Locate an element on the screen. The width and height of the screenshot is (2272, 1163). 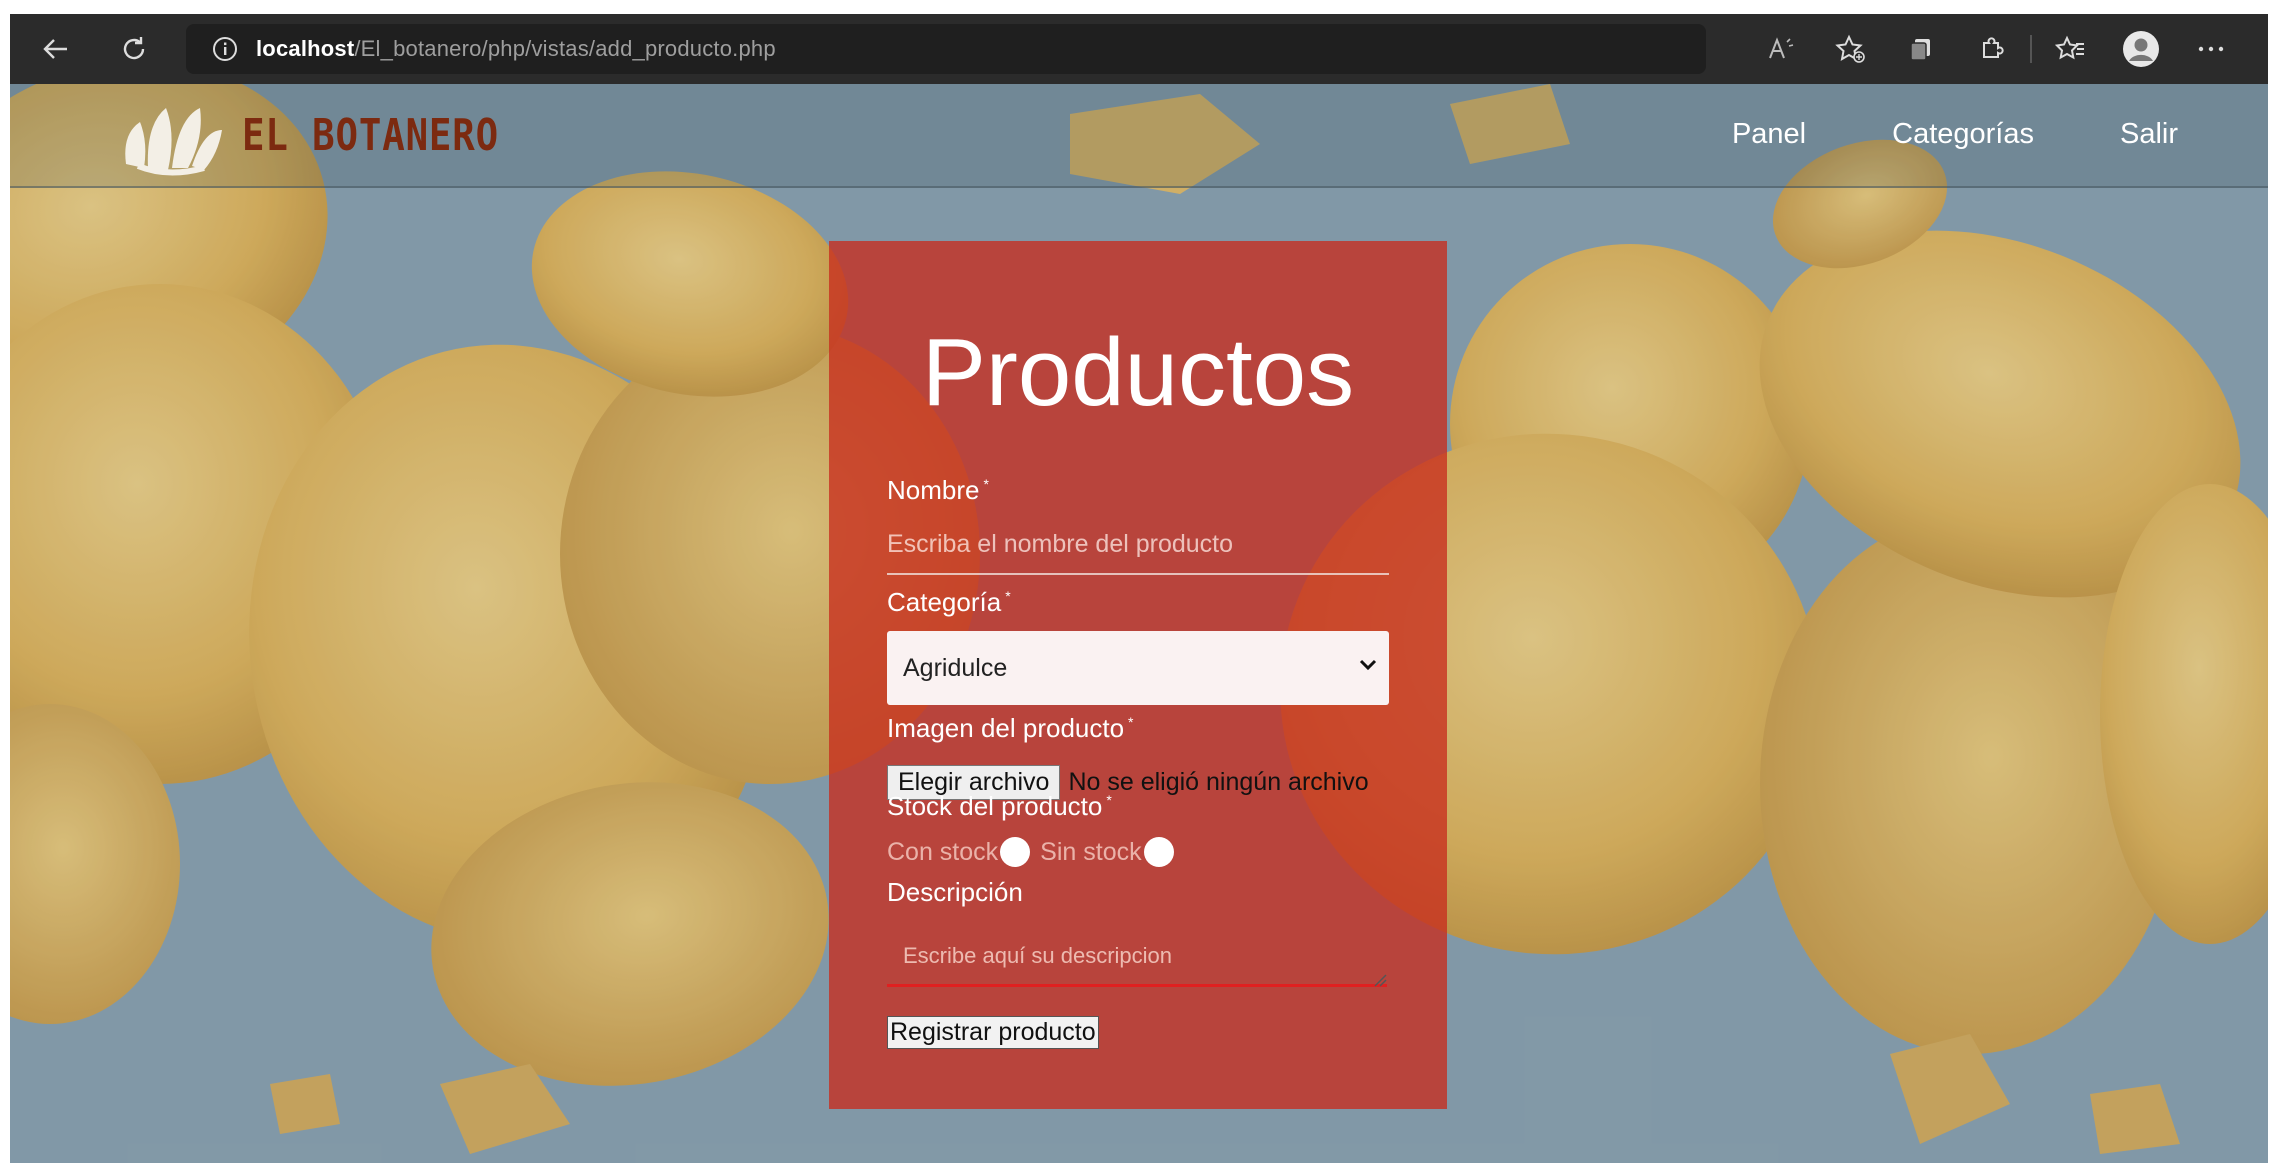
descripcion-label-text: Descripción is located at coordinates (955, 892).